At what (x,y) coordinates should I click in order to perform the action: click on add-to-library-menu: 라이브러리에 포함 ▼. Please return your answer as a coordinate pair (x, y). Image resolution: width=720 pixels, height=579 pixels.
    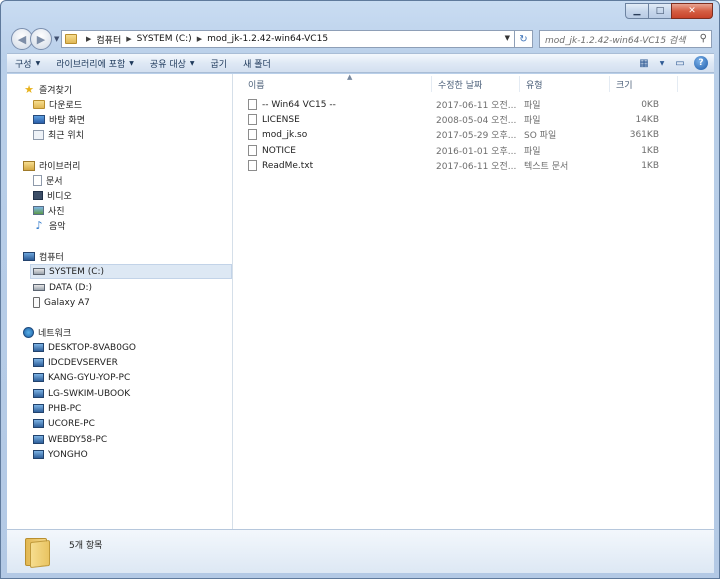
    Looking at the image, I should click on (95, 63).